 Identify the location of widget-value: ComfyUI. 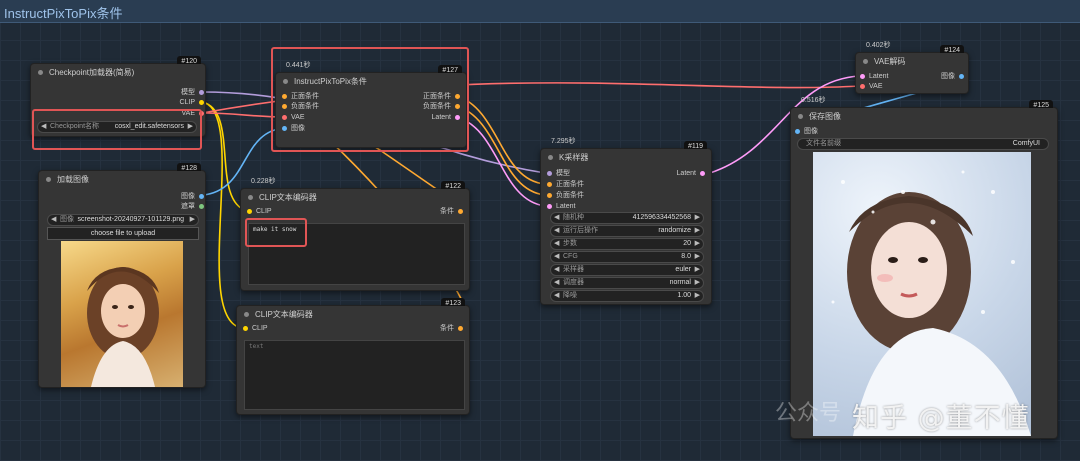
(1026, 143).